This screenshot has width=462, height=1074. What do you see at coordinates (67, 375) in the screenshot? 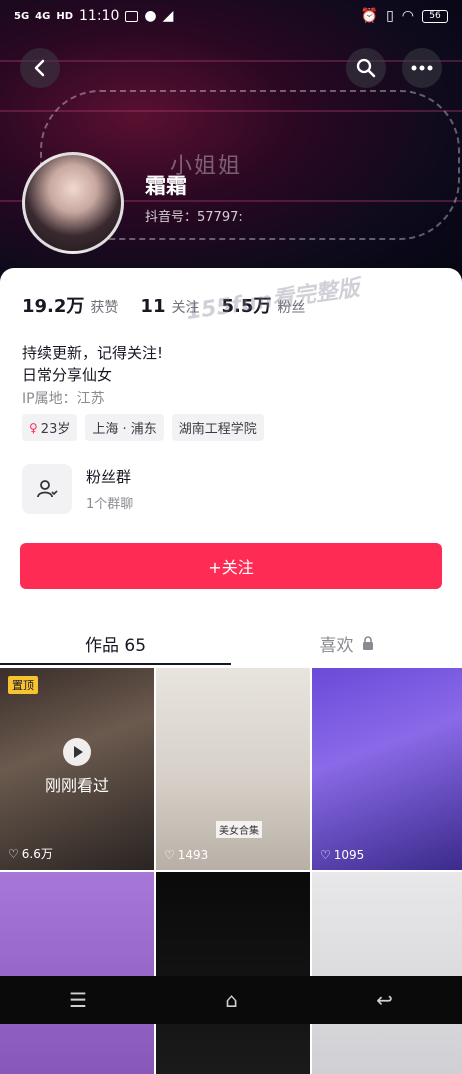
I see `bio-line: 日常分享仙女` at bounding box center [67, 375].